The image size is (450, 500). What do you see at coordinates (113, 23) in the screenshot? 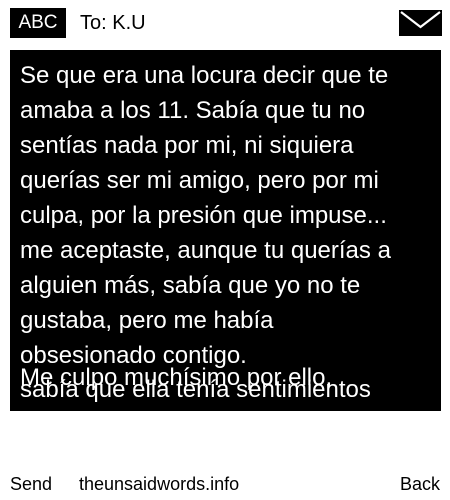
I see `recipient-label: To: K.U` at bounding box center [113, 23].